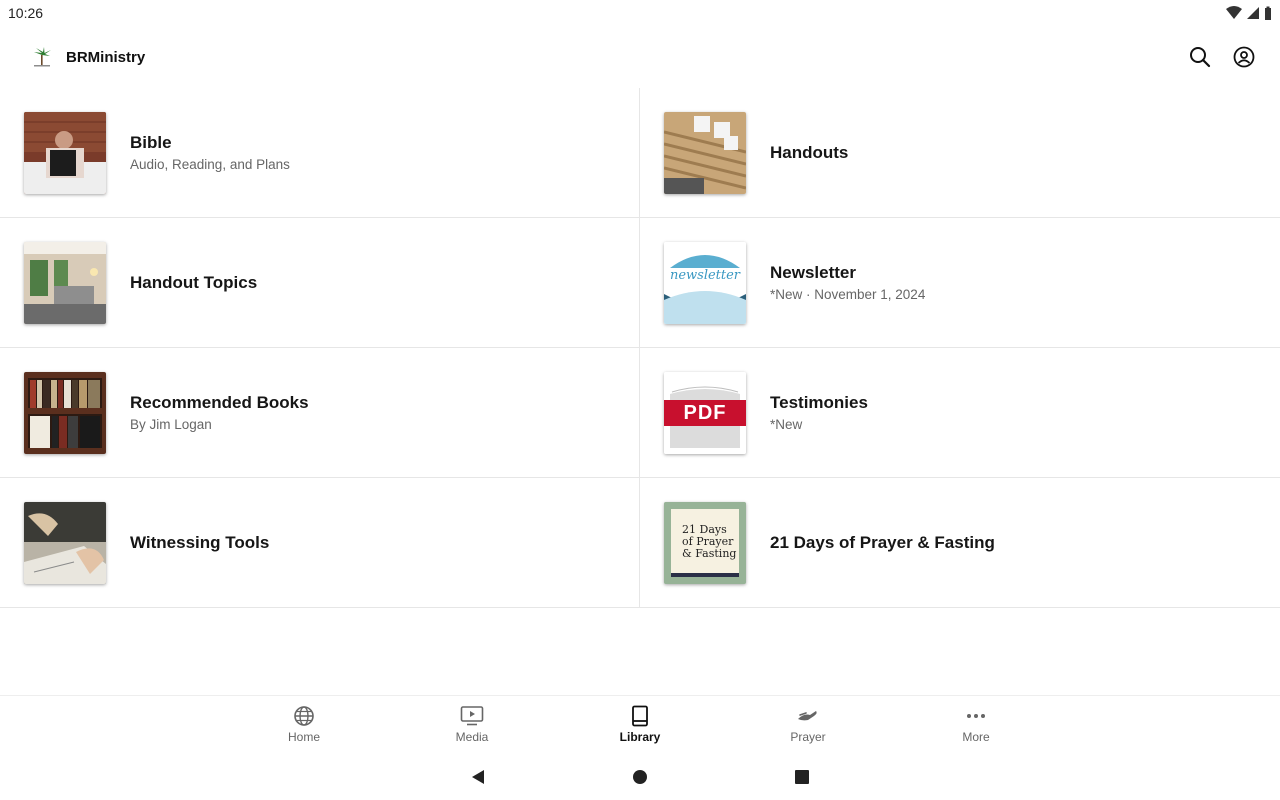 The height and width of the screenshot is (800, 1280). Describe the element at coordinates (65, 542) in the screenshot. I see `writing-hands-thumbnail` at that location.